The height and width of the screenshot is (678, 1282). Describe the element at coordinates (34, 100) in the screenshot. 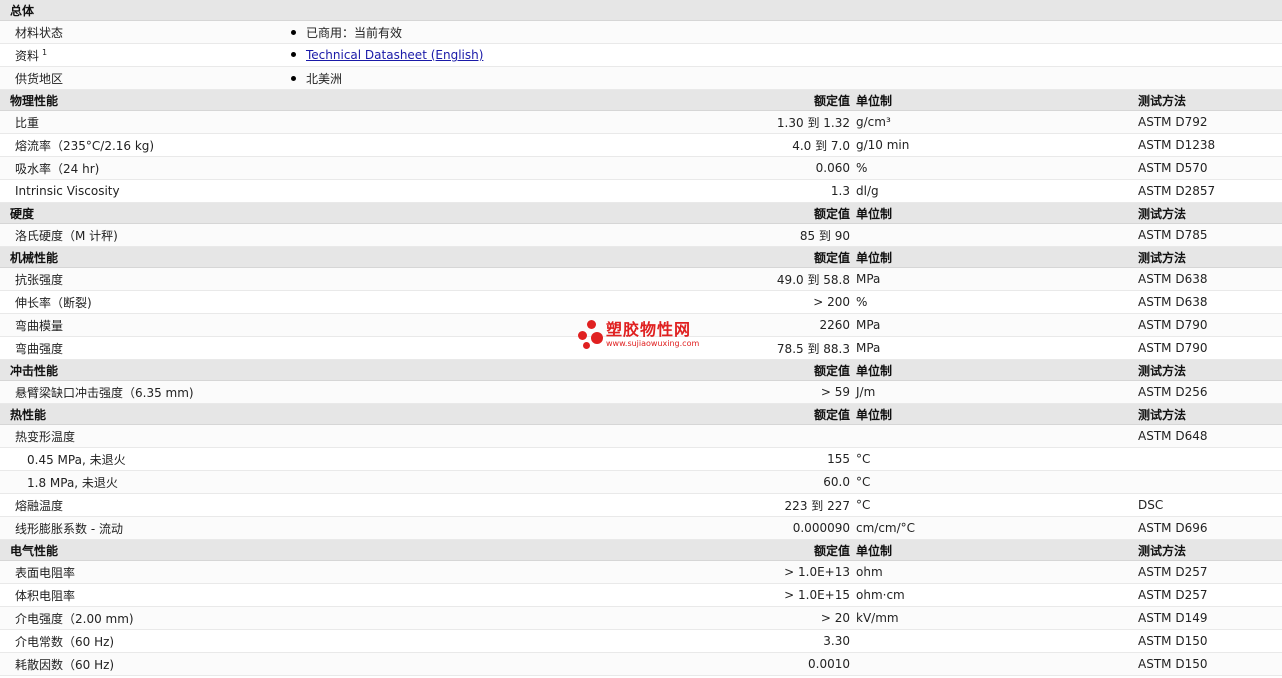

I see `section-title: 物理性能` at that location.